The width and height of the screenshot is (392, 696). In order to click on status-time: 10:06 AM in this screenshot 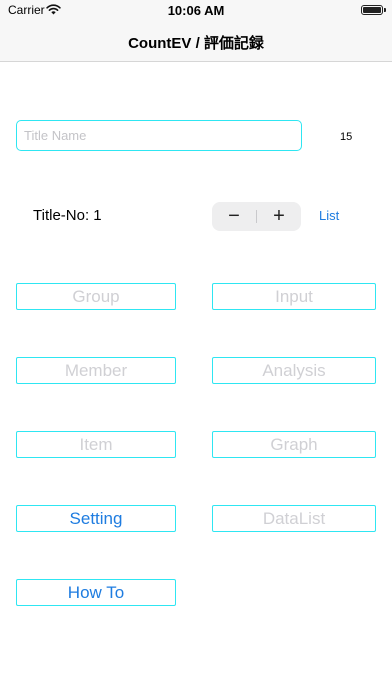, I will do `click(196, 10)`.